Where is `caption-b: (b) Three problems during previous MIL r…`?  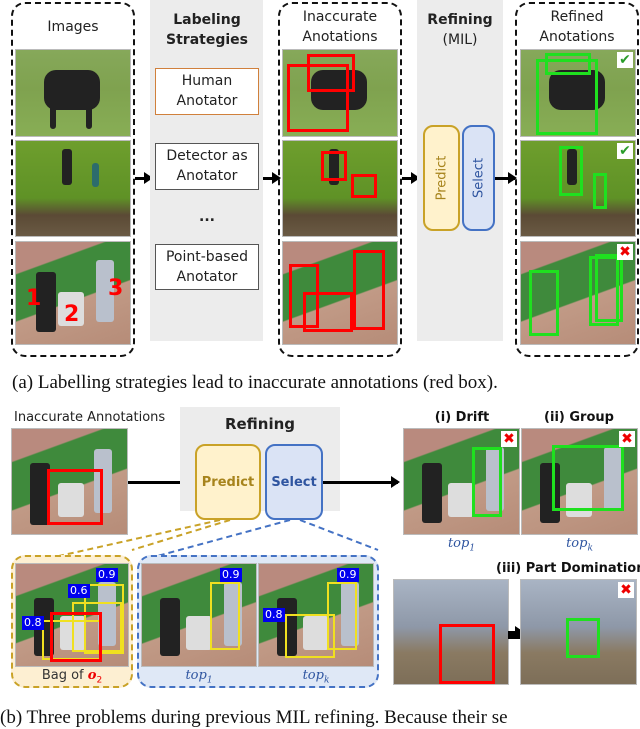
caption-b: (b) Three problems during previous MIL r… is located at coordinates (254, 717).